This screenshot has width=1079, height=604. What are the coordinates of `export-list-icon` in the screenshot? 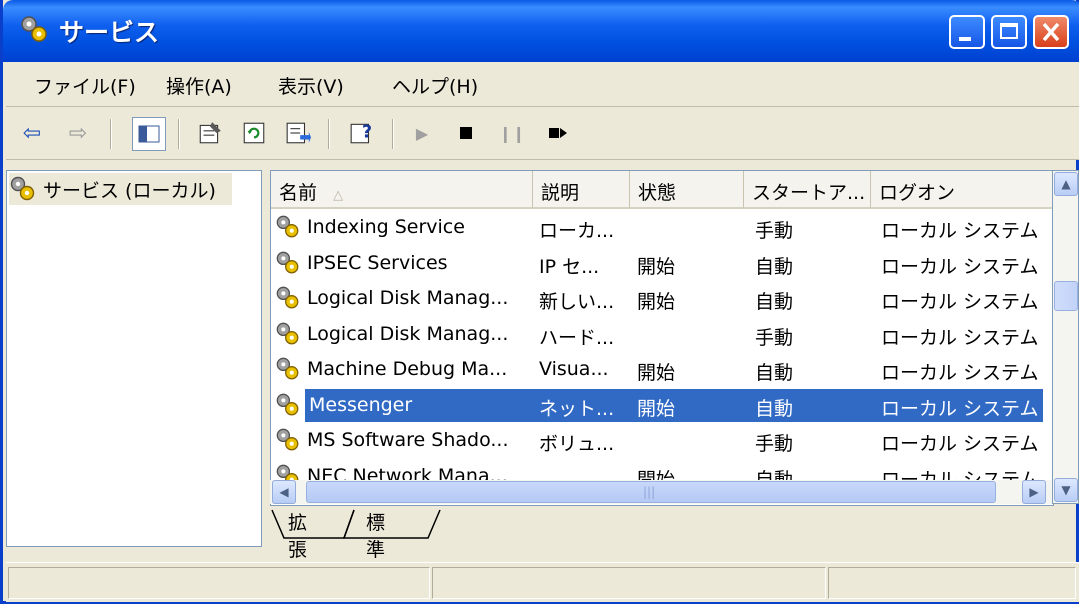 It's located at (298, 133).